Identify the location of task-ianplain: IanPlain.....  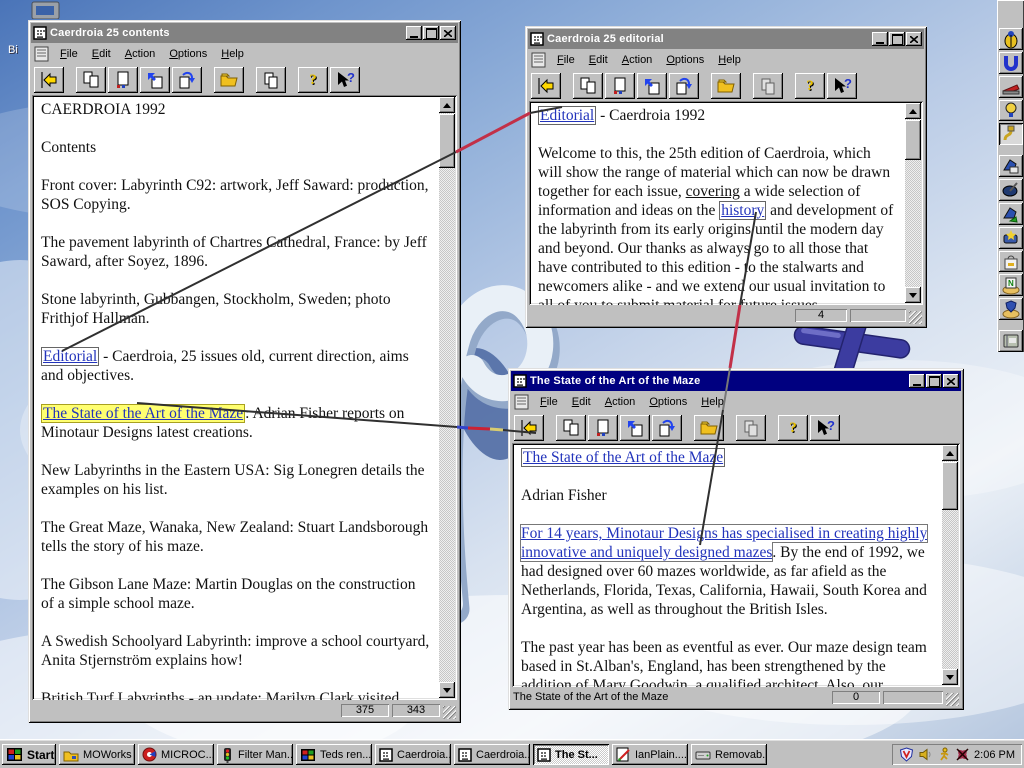
(650, 754).